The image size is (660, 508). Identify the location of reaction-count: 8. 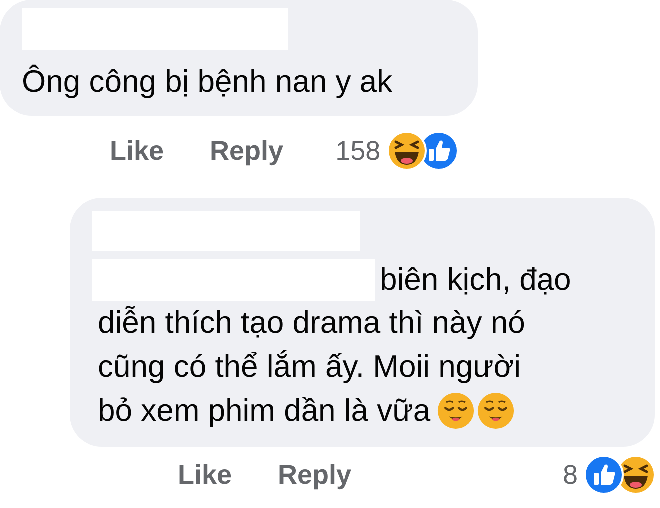
(570, 475).